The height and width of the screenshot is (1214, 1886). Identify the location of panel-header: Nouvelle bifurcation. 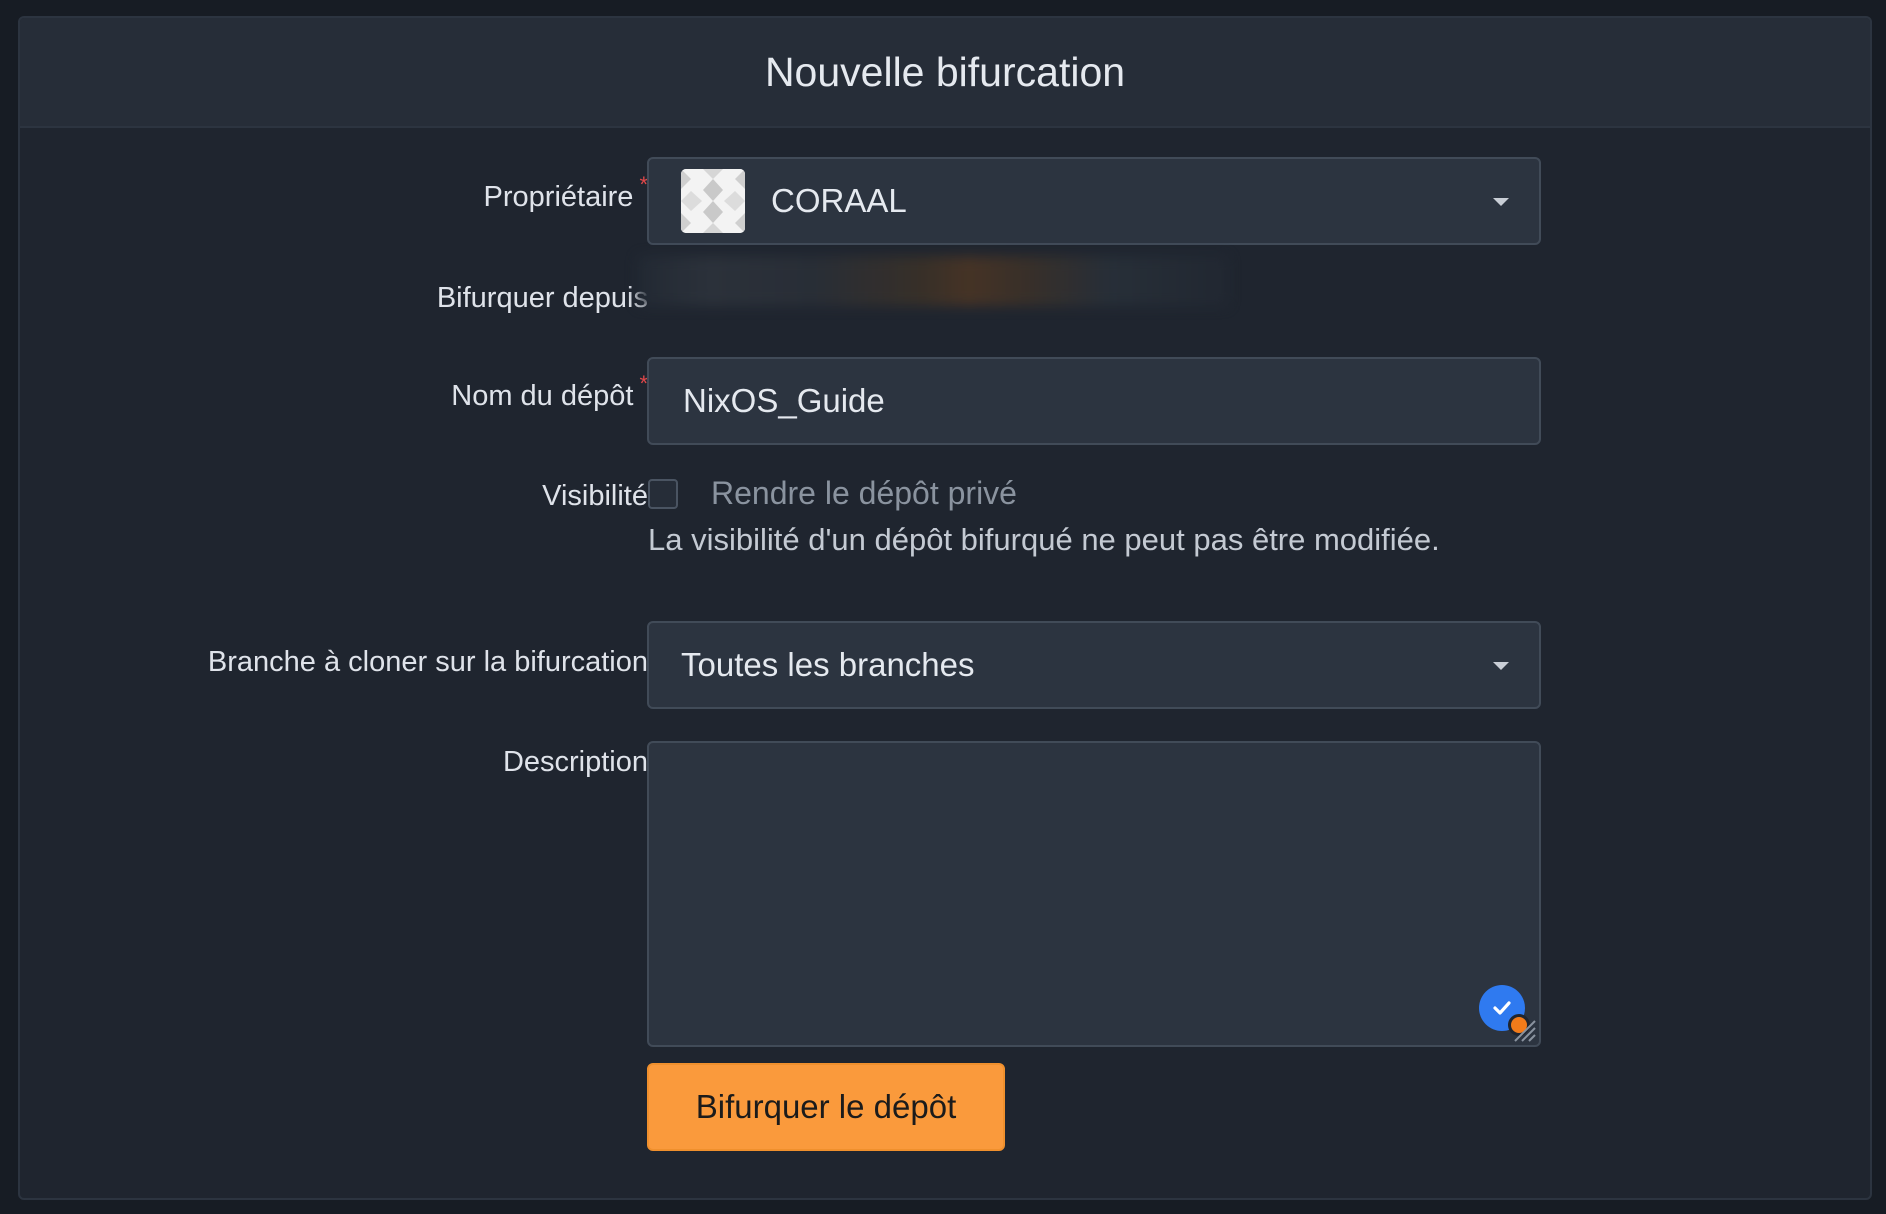
(945, 73).